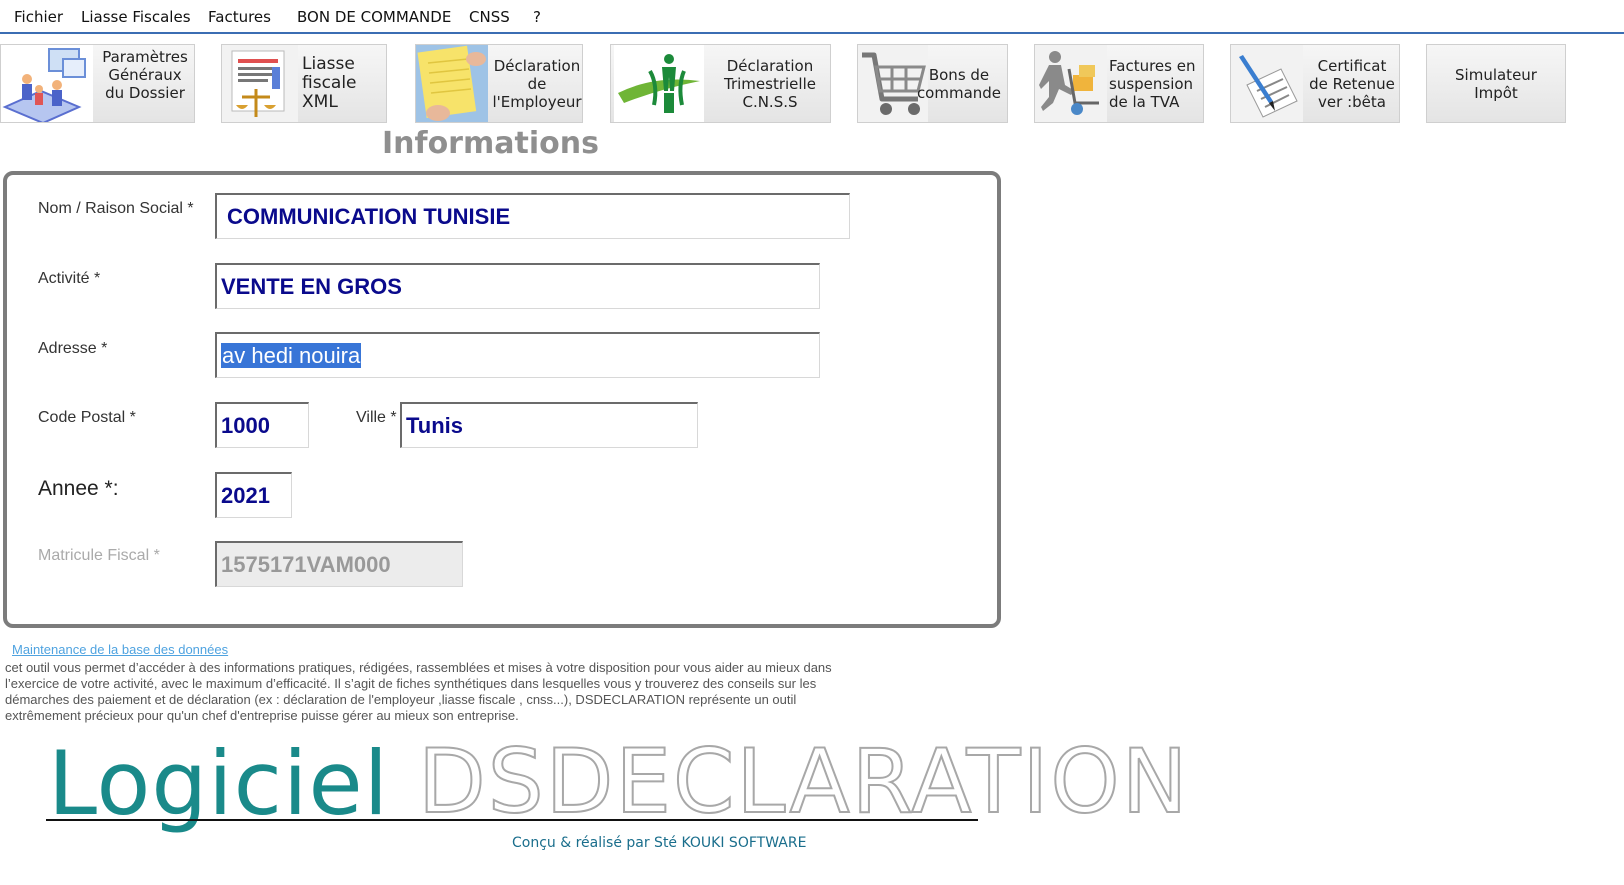 This screenshot has height=885, width=1624. Describe the element at coordinates (803, 781) in the screenshot. I see `logo-word-dsdeclaration: DSDECLARATION` at that location.